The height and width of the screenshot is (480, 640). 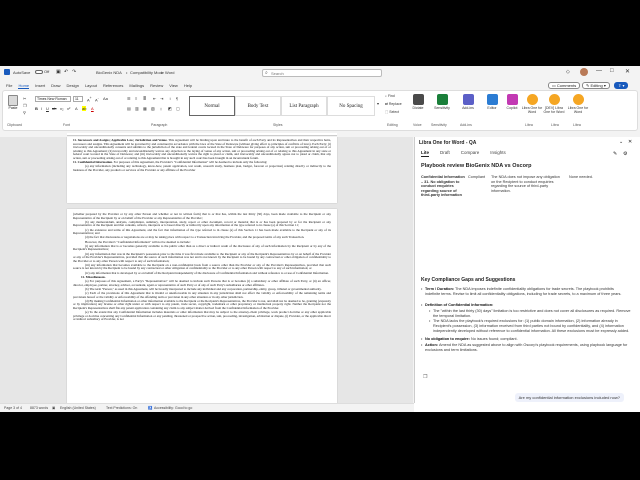 I want to click on bold-button: B, so click(x=36, y=108).